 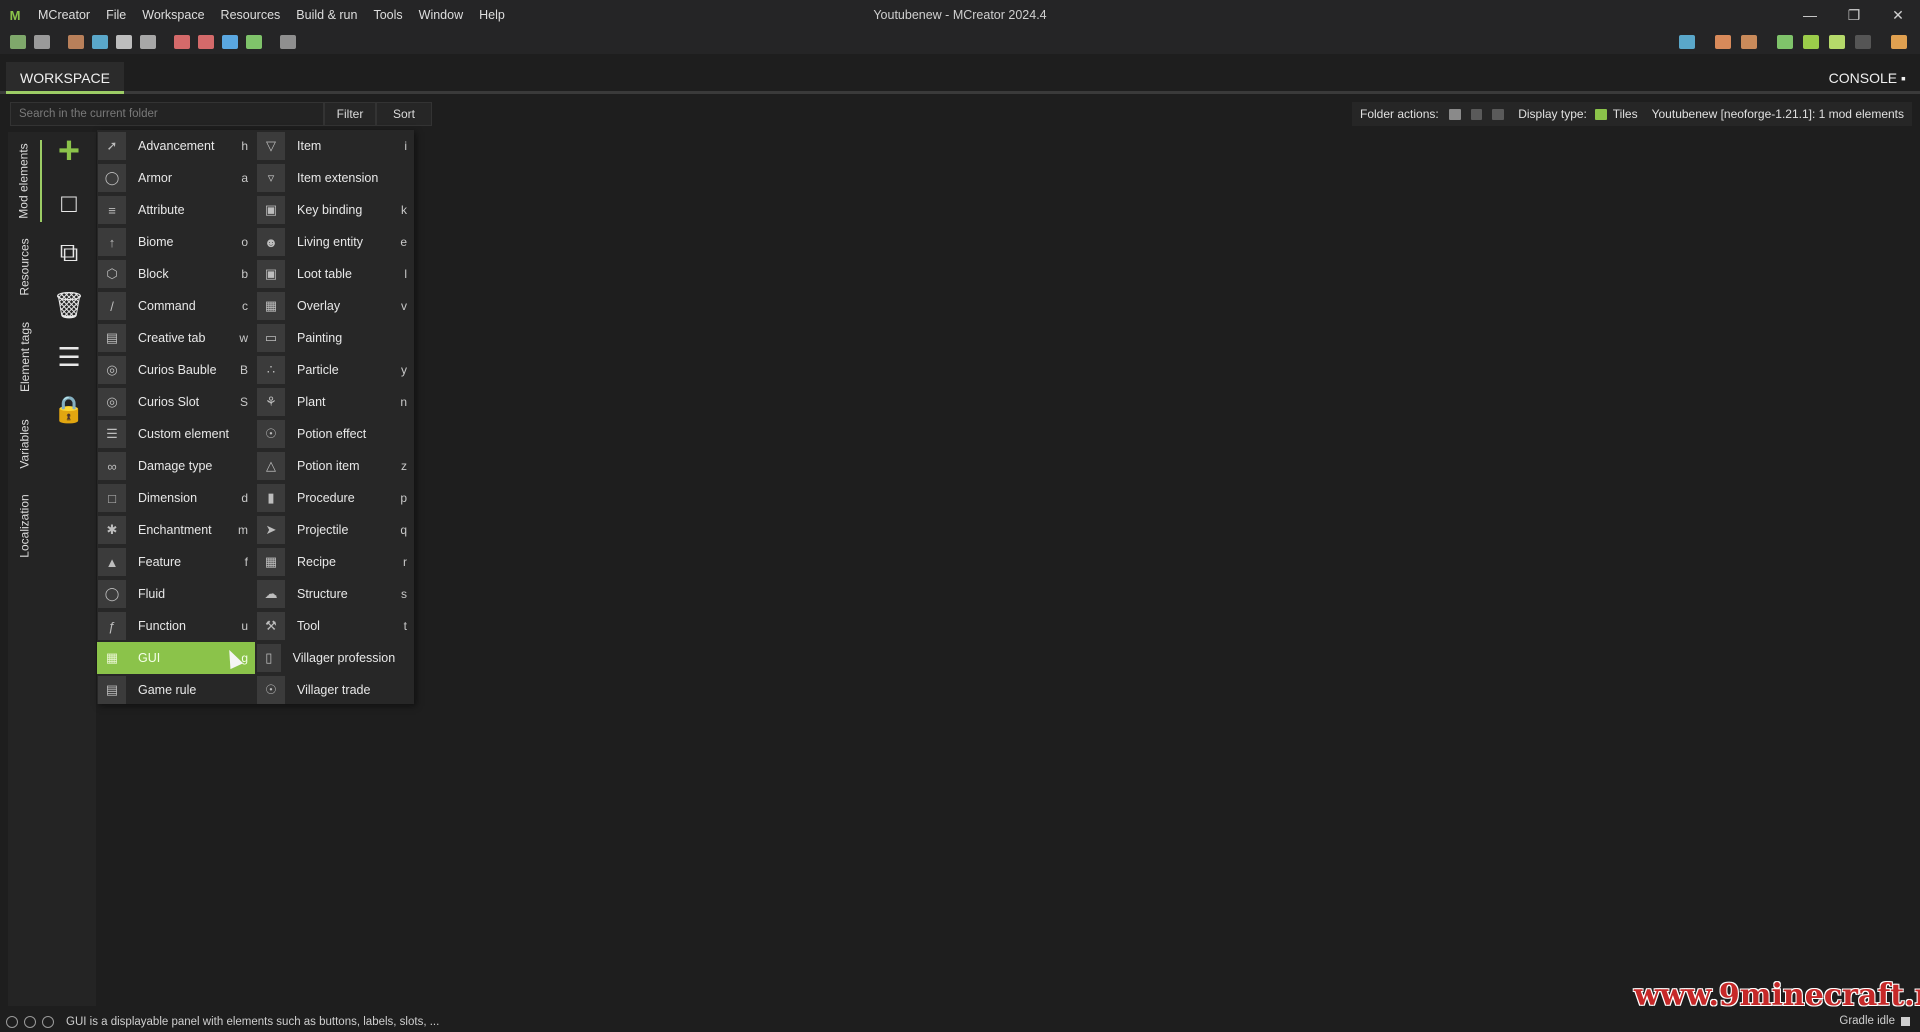 I want to click on run-client-icon, so click(x=1785, y=42).